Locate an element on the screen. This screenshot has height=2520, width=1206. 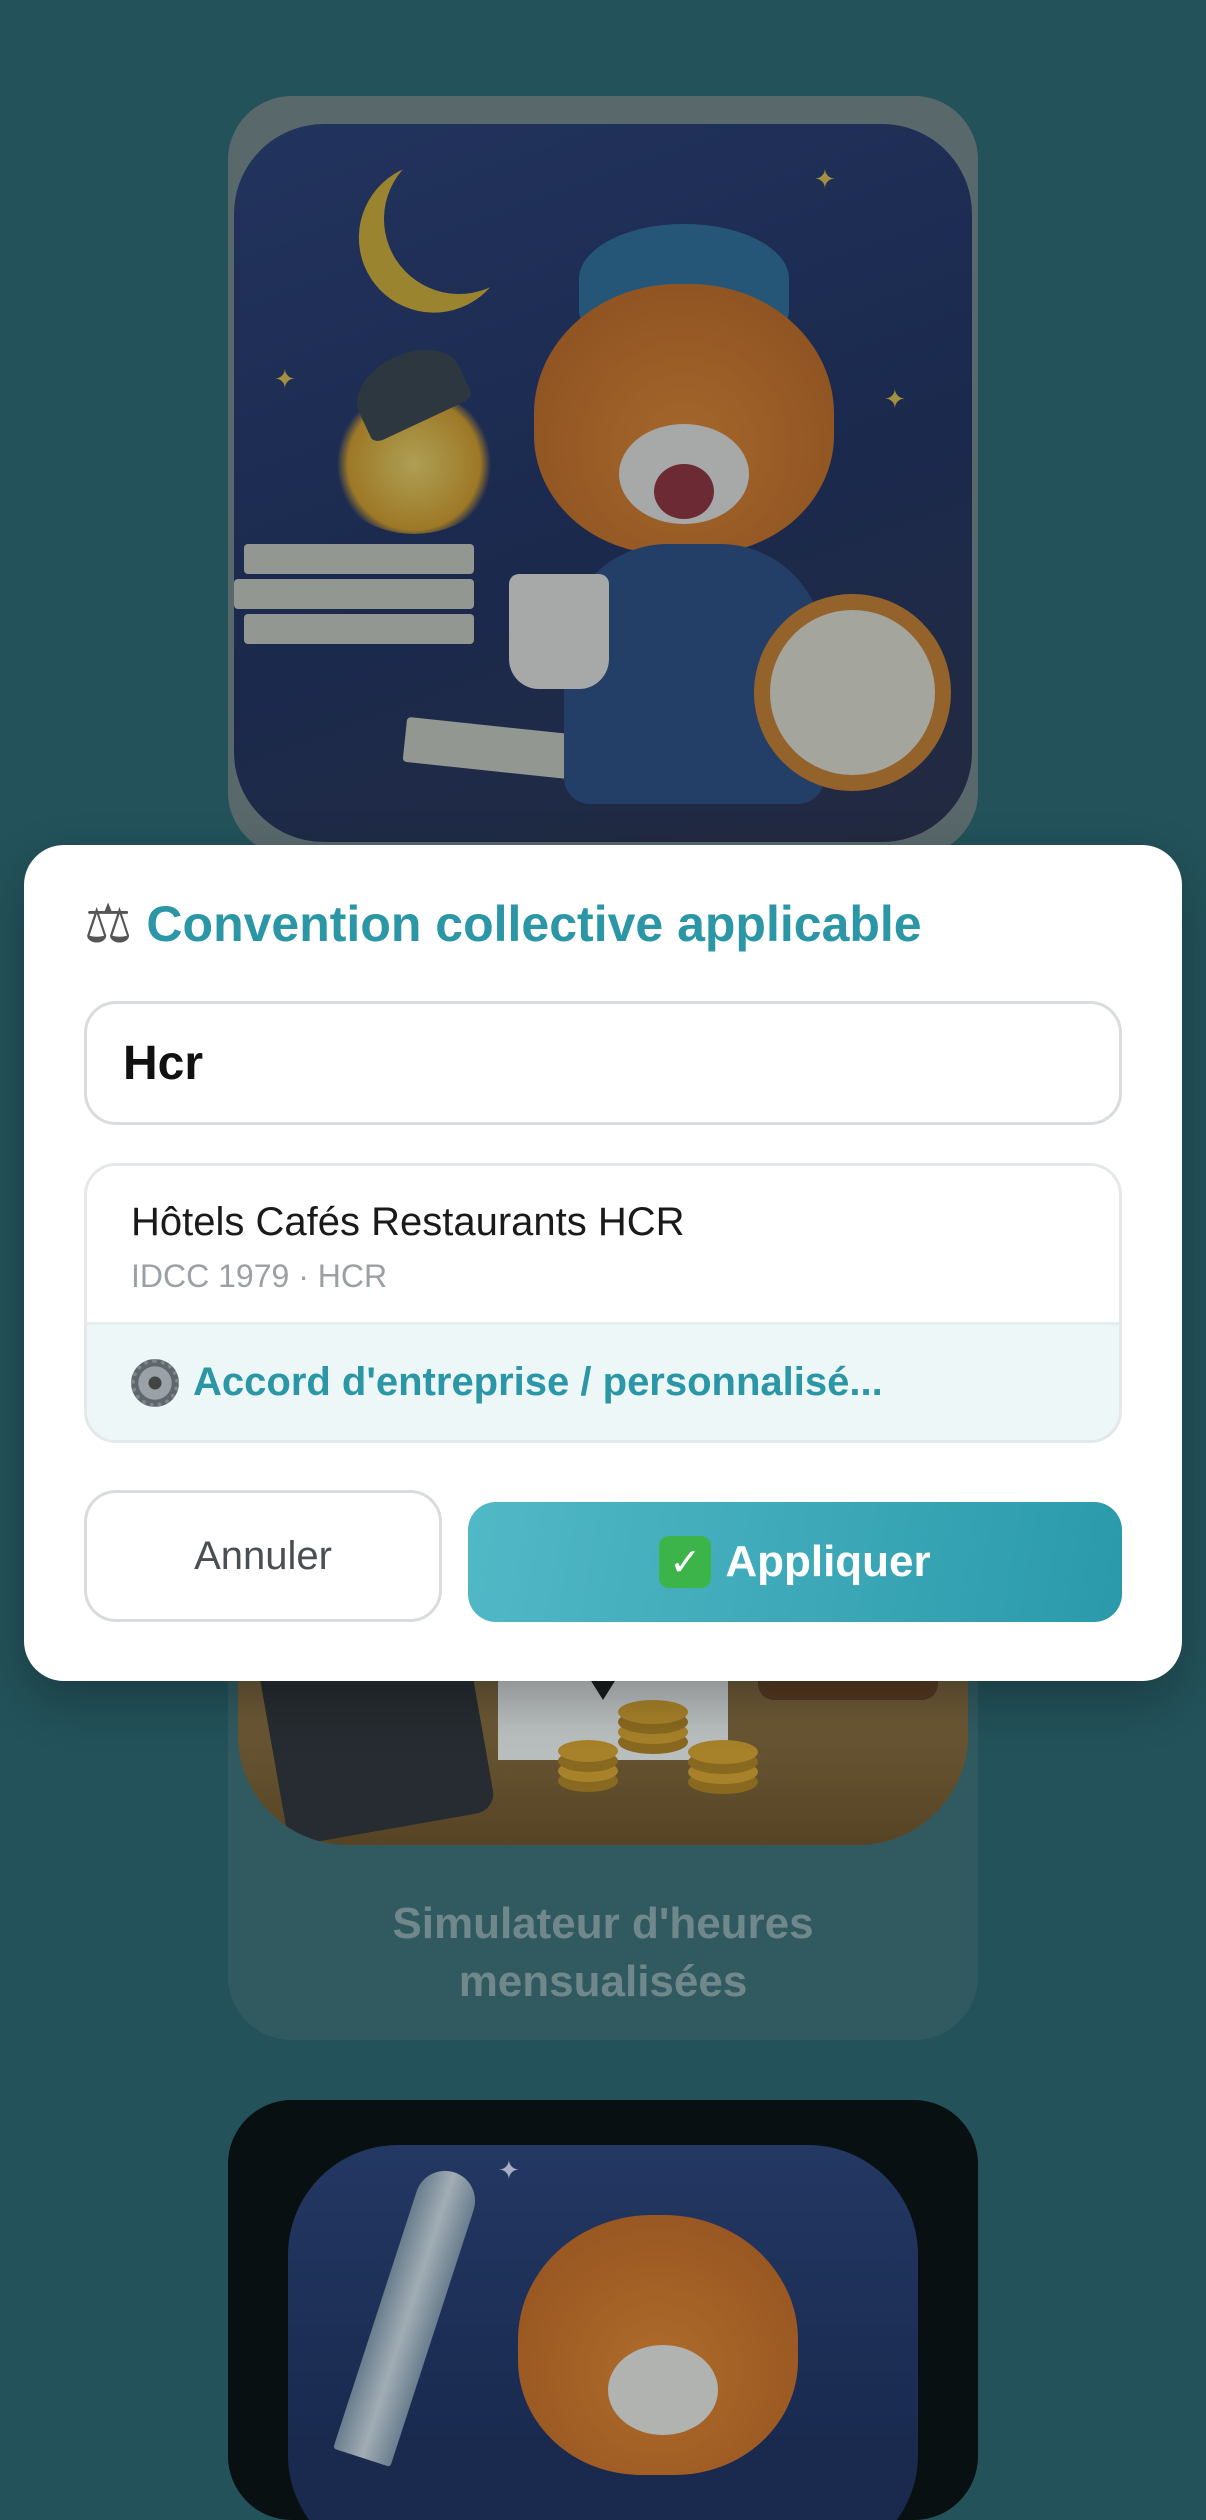
result-meta: IDCC 1979 · HCR is located at coordinates (259, 1276).